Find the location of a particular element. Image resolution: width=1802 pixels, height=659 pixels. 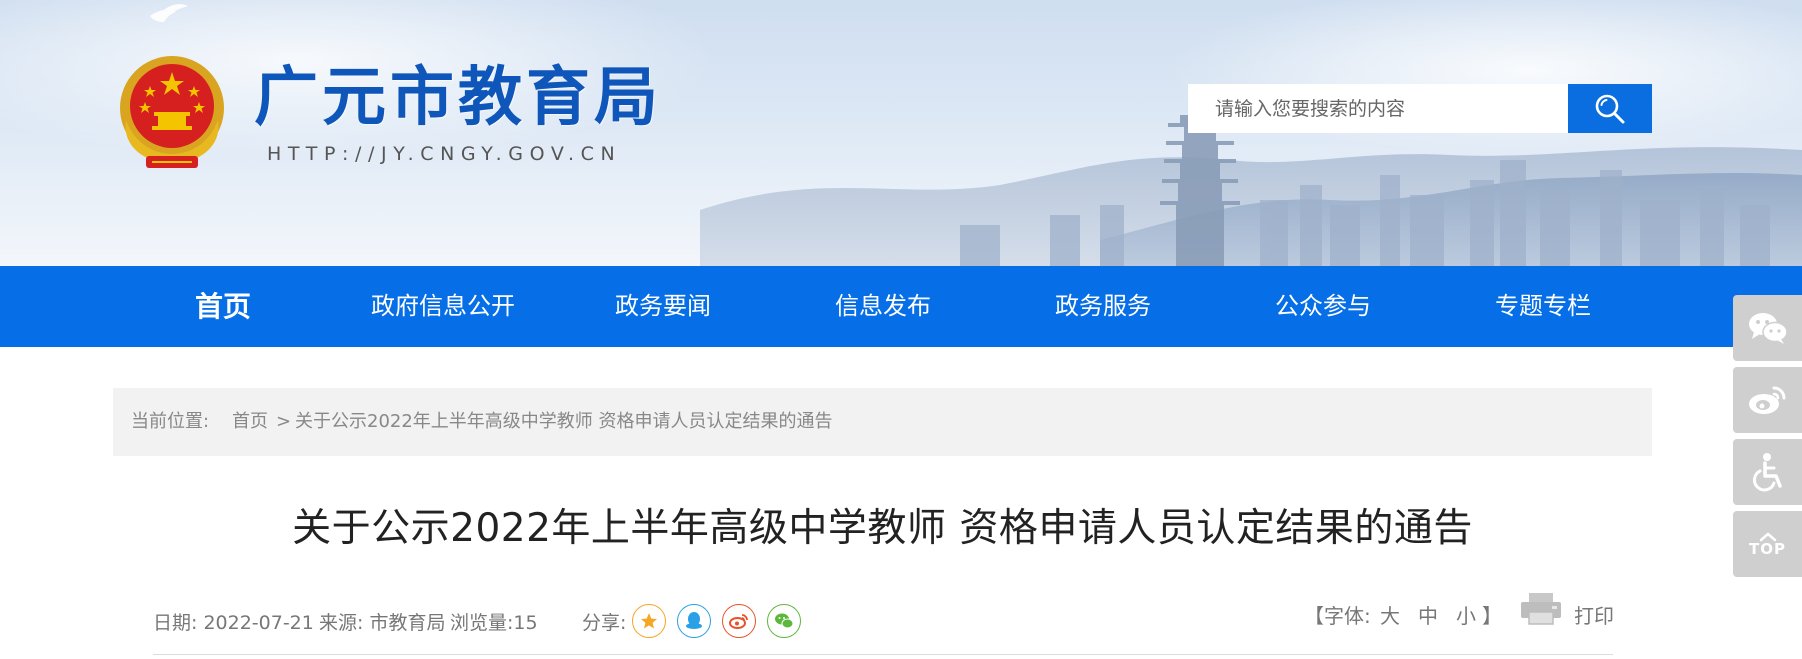

font-size-small-button: 小 is located at coordinates (1466, 614).